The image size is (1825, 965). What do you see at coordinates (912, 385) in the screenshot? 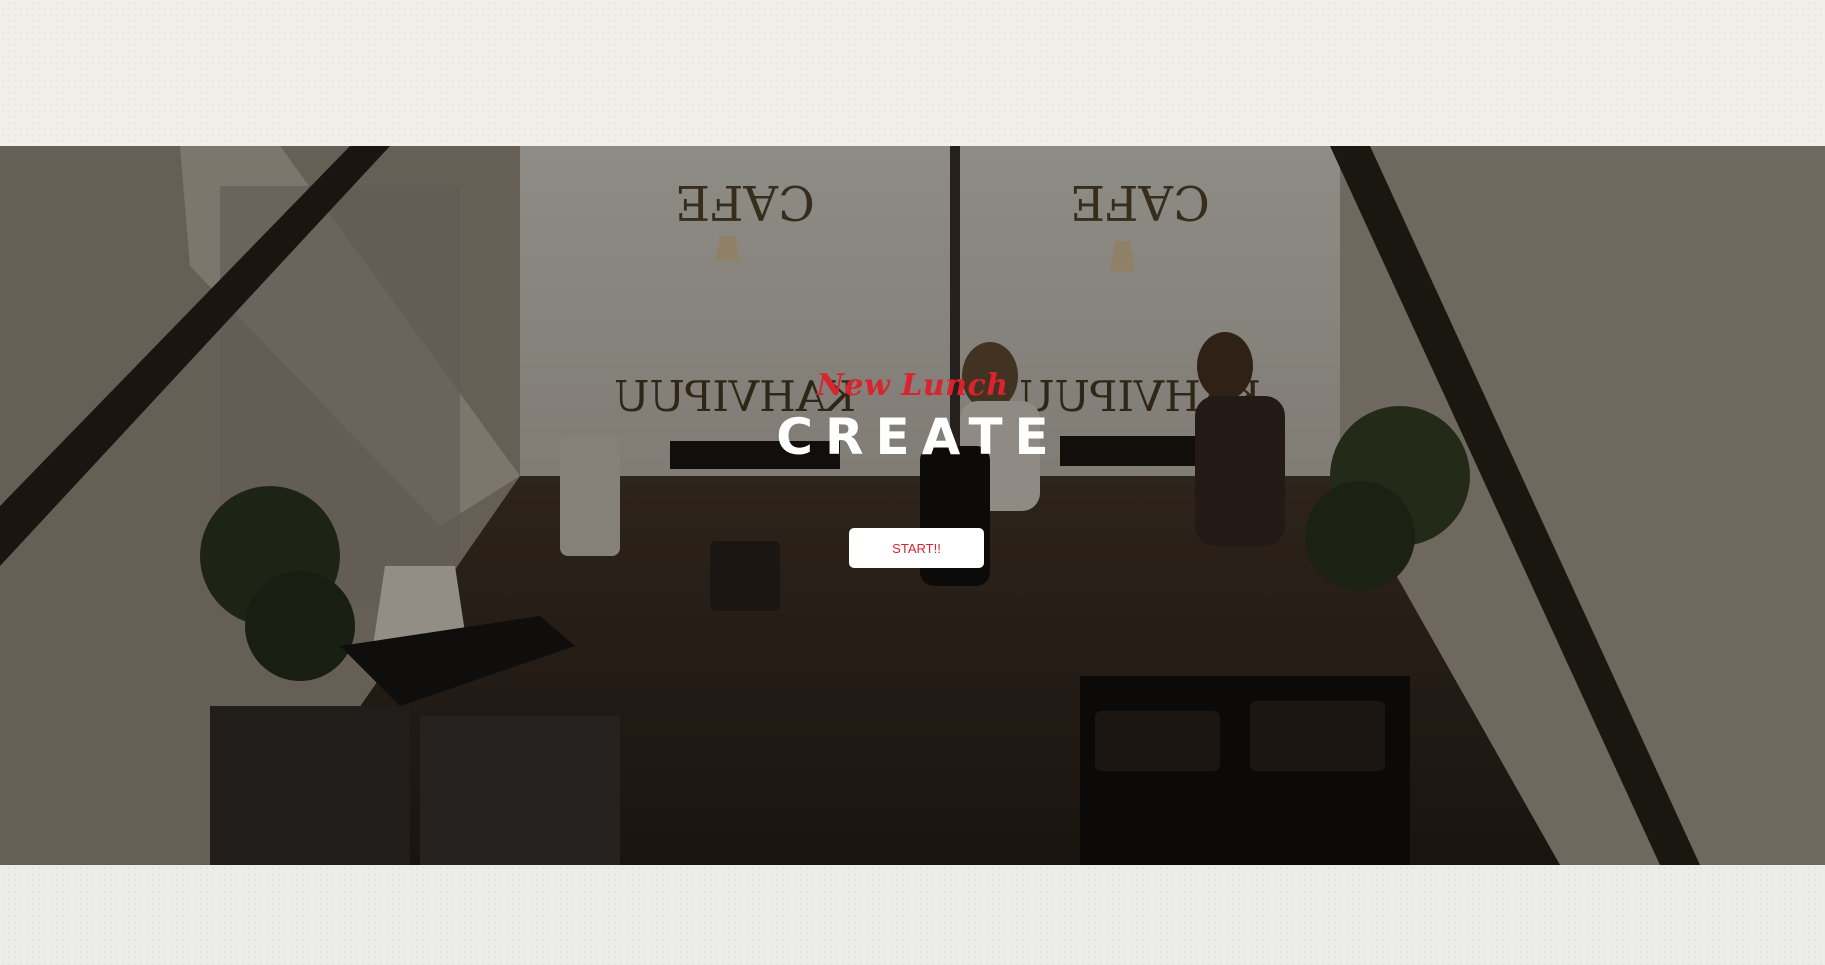
I see `hero-subtitle: New Lunch` at bounding box center [912, 385].